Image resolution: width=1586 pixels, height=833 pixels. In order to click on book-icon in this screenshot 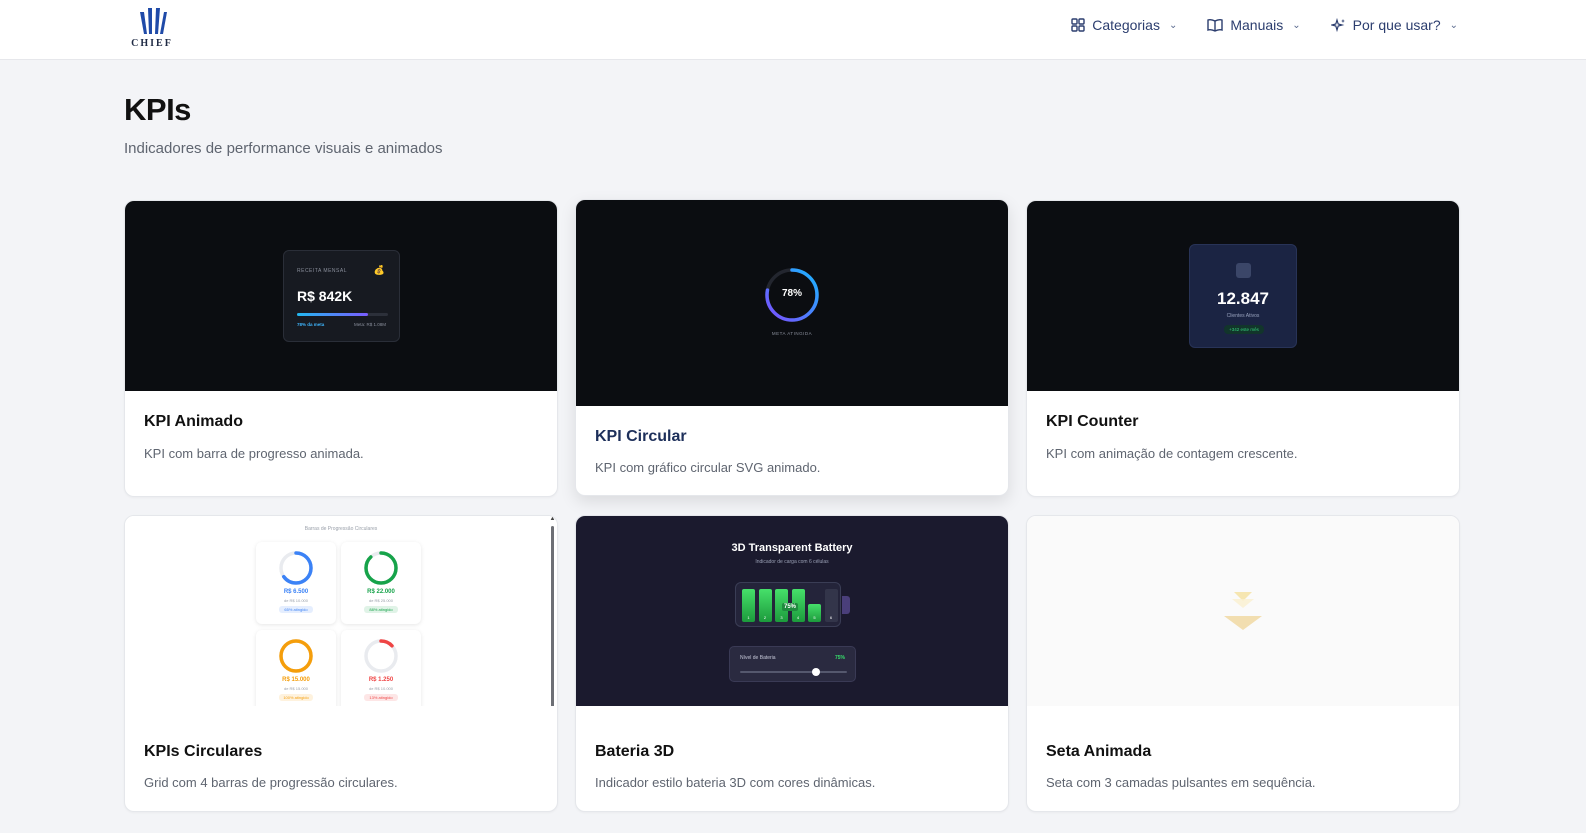, I will do `click(1215, 25)`.